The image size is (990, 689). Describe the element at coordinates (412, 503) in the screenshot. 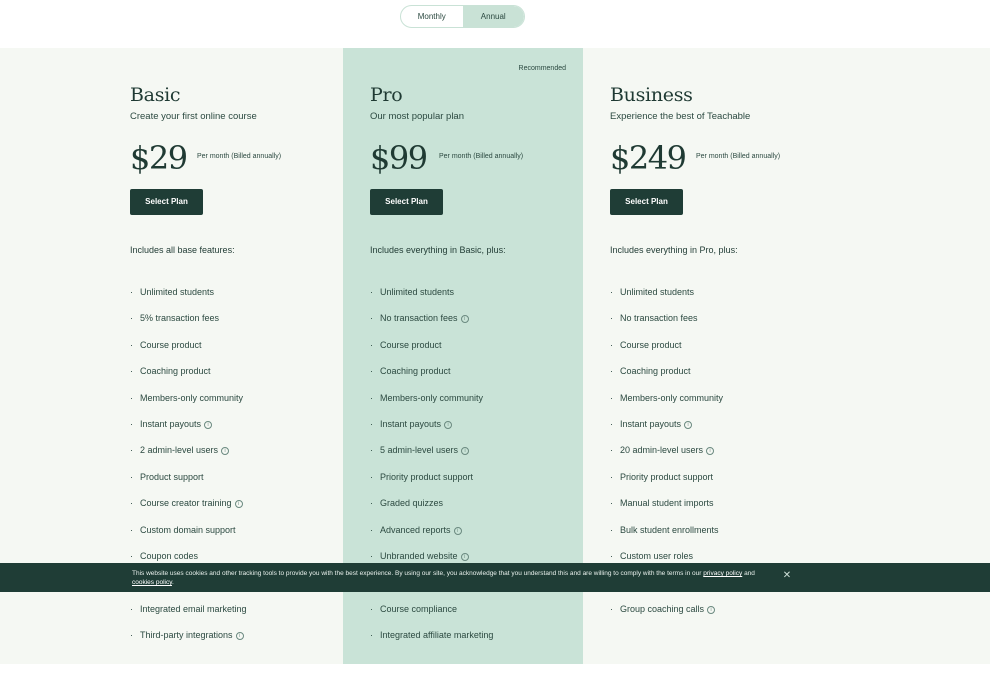

I see `feature-label: Graded quizzes` at that location.